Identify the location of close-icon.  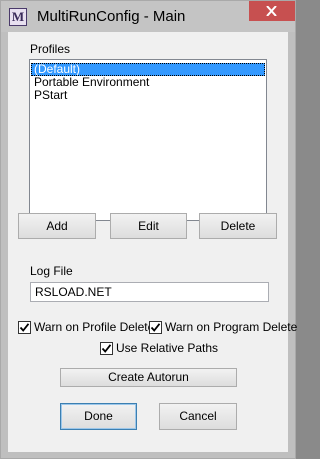
(271, 11).